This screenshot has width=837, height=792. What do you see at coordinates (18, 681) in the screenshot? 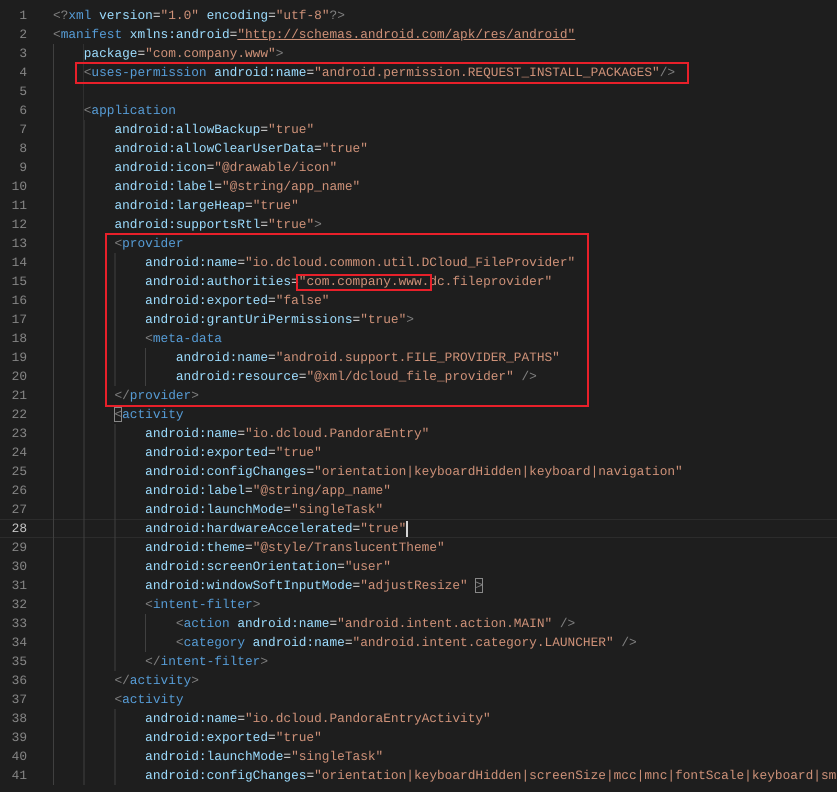
I see `line-number: 36` at bounding box center [18, 681].